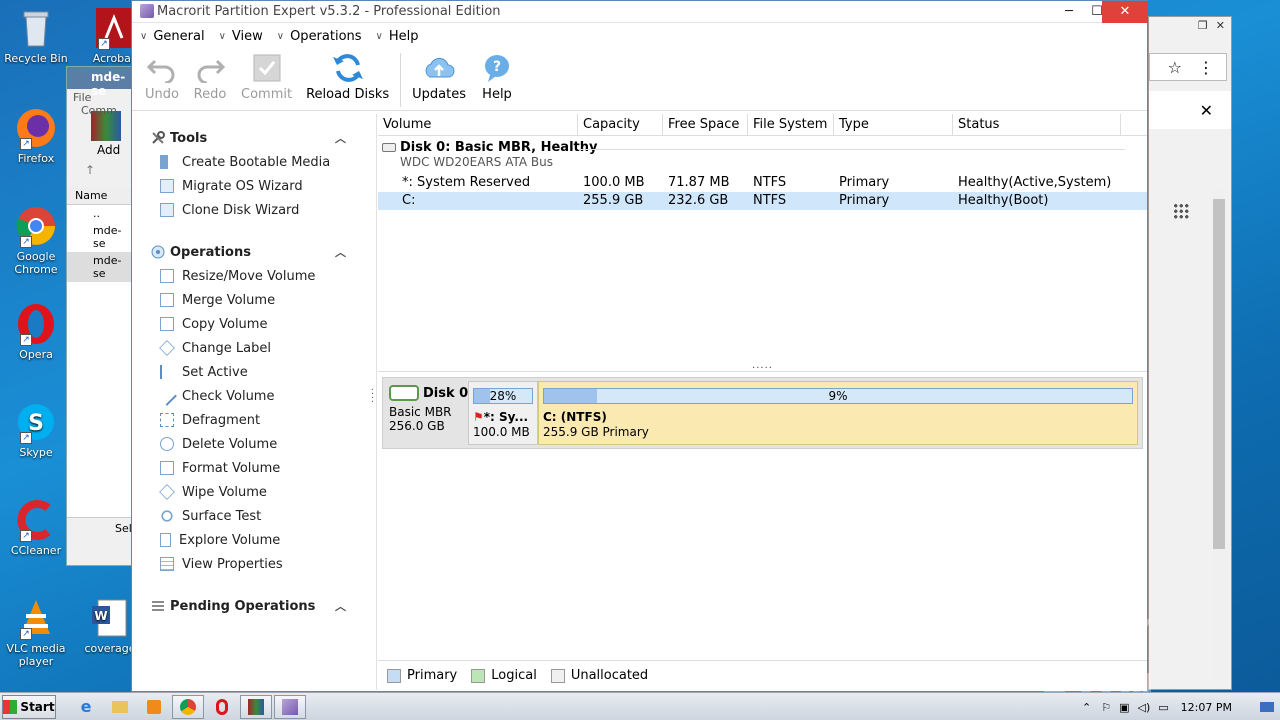 This screenshot has height=720, width=1280. Describe the element at coordinates (241, 36) in the screenshot. I see `menu-view: ∨ View` at that location.